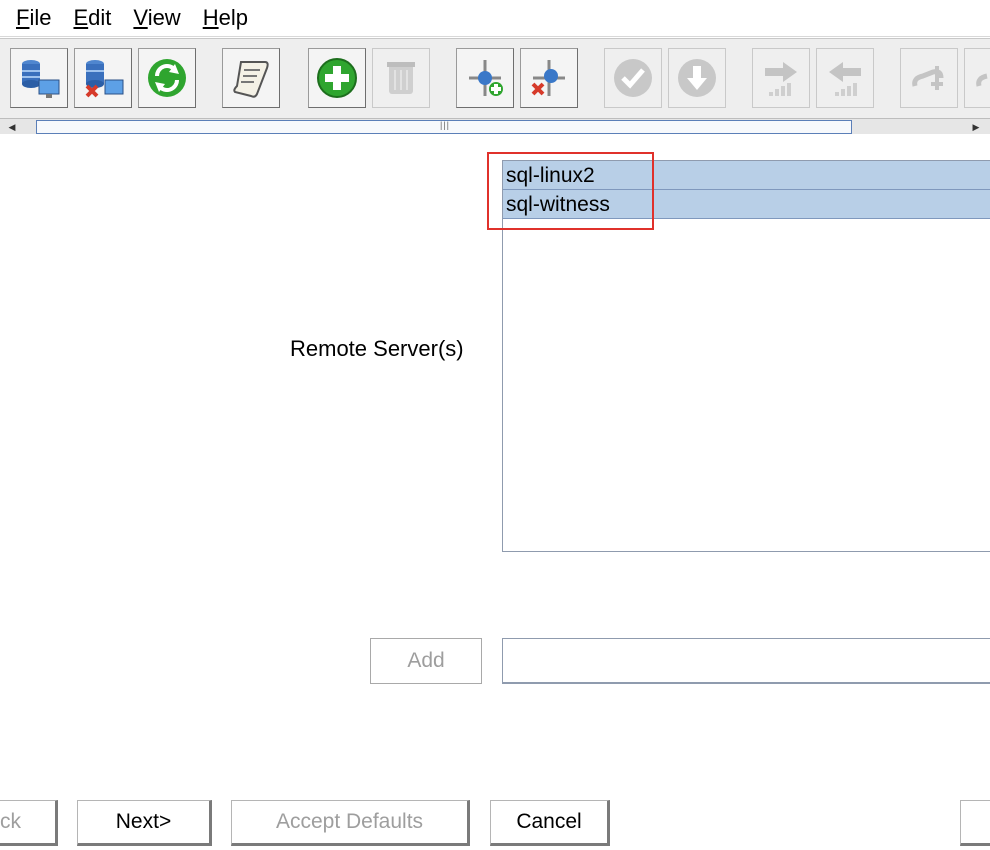 Image resolution: width=990 pixels, height=850 pixels. What do you see at coordinates (495, 18) in the screenshot?
I see `menu-bar: File Edit View Help` at bounding box center [495, 18].